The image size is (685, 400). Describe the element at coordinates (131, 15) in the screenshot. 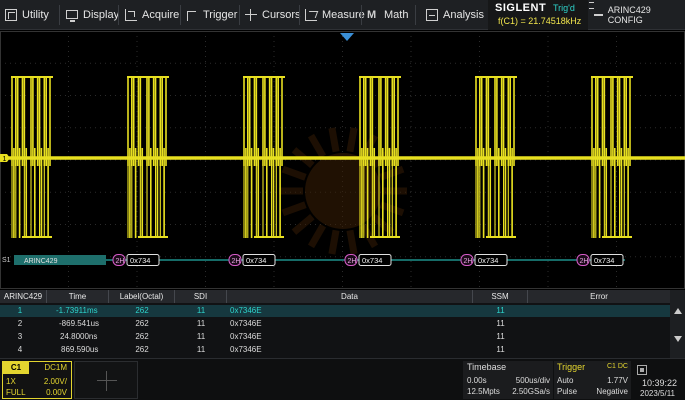

I see `acquire-icon` at that location.